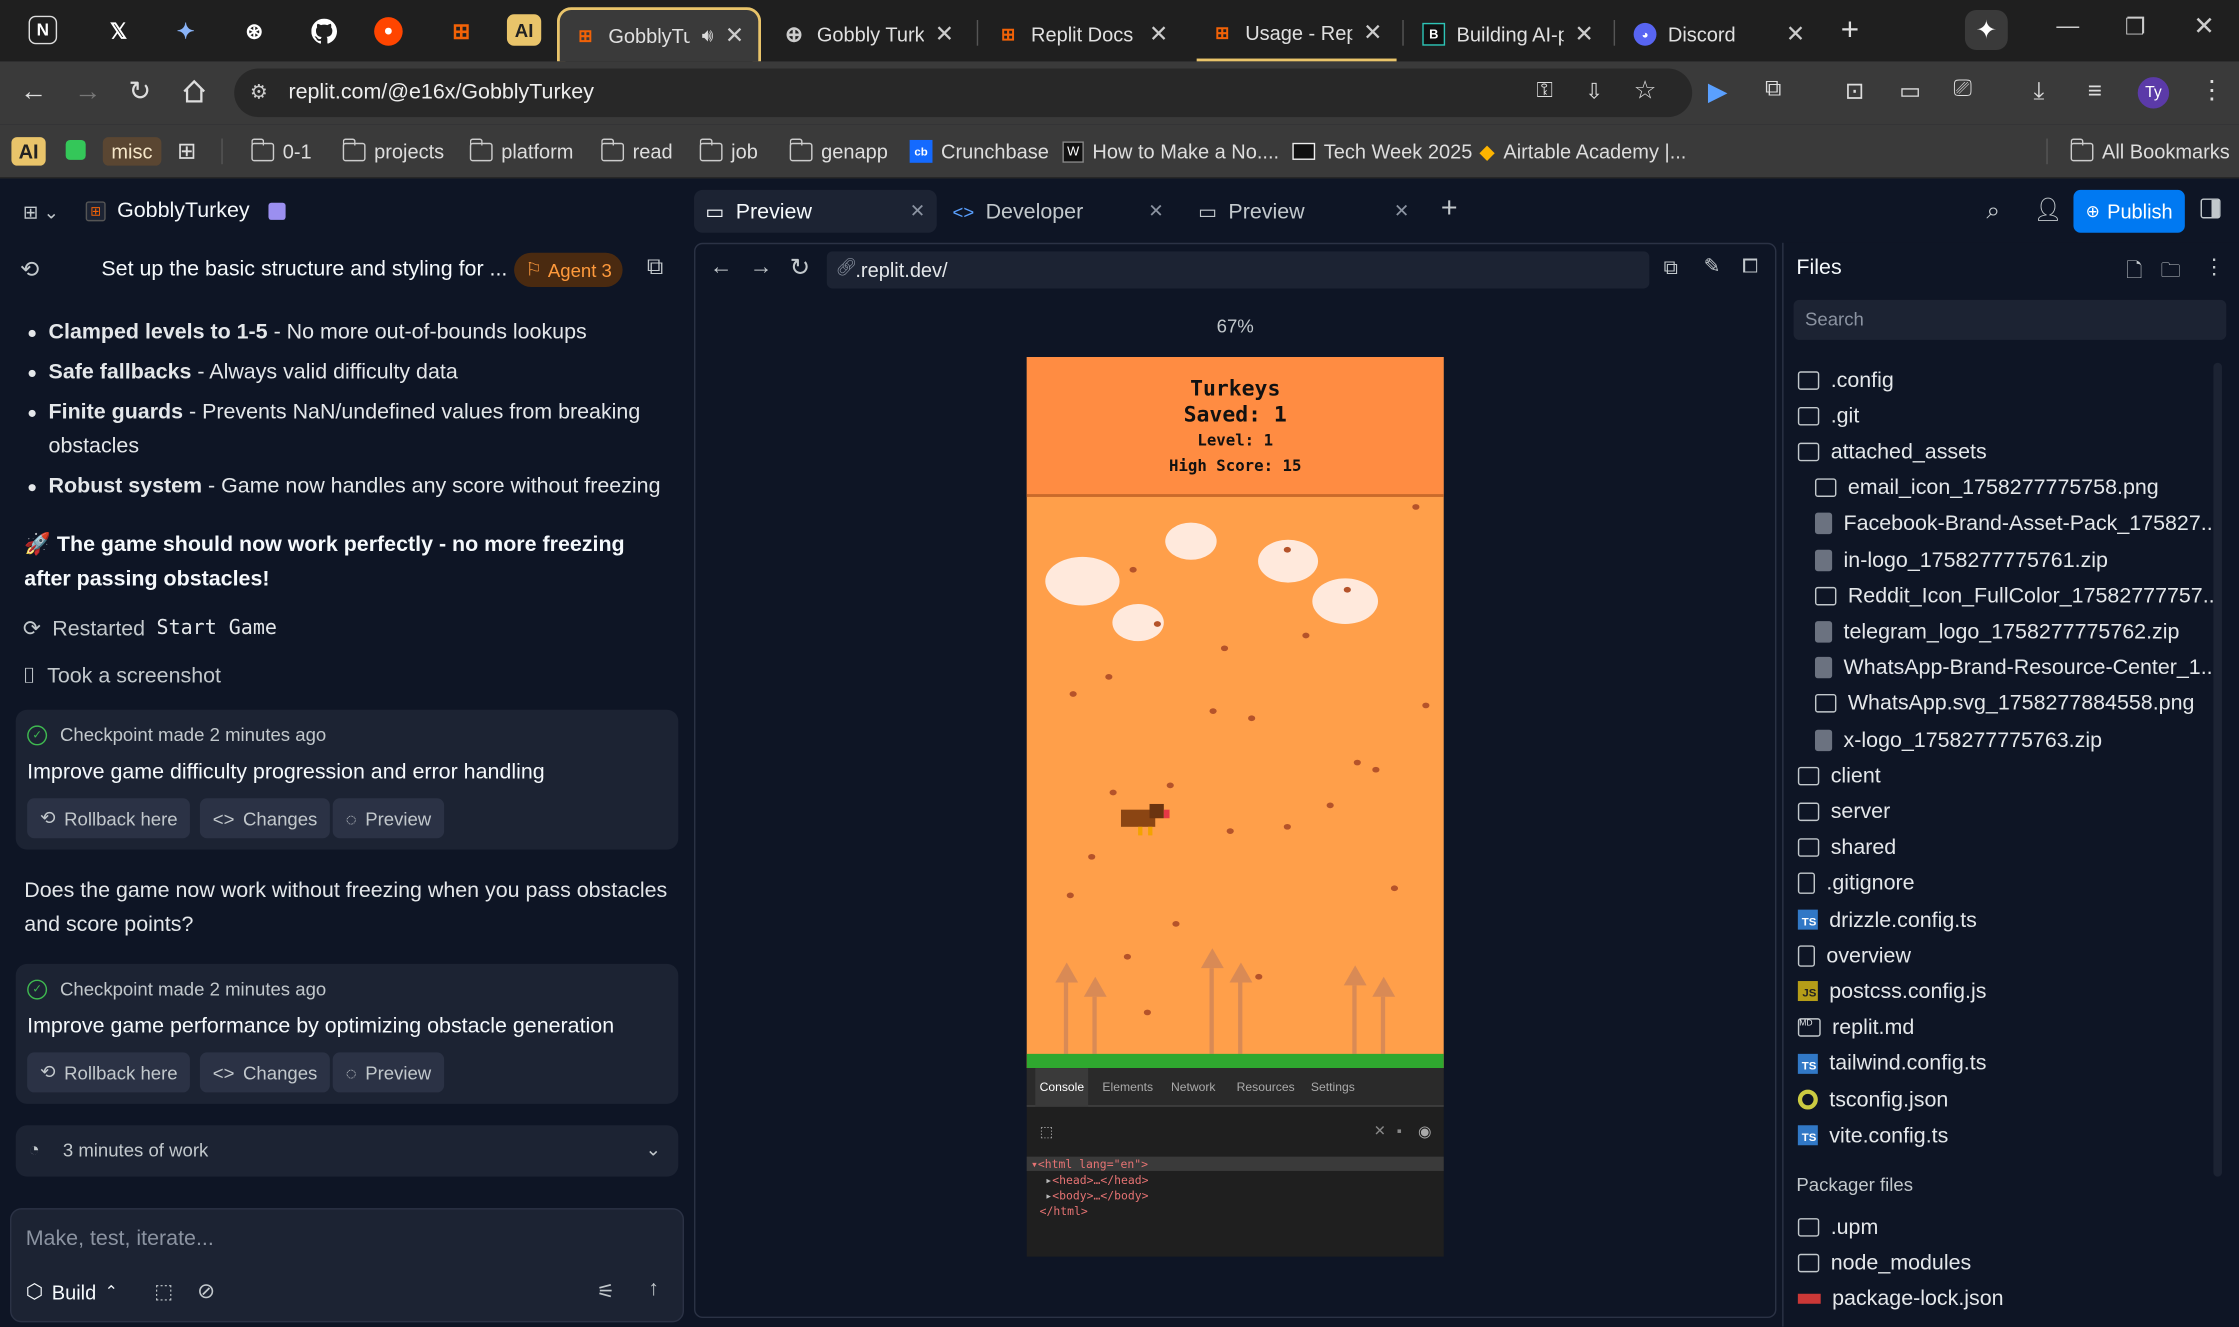 This screenshot has height=1327, width=2239. Describe the element at coordinates (393, 151) in the screenshot. I see `bookmark-folder: projects` at that location.